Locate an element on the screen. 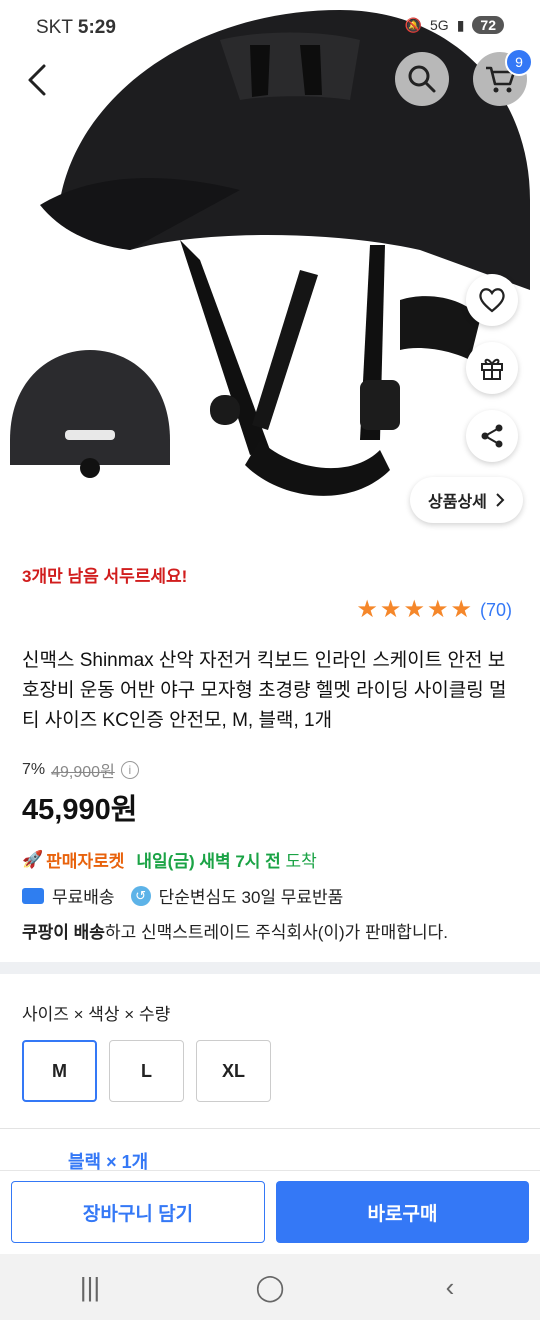 The height and width of the screenshot is (1320, 540). signal-icon: ▮ is located at coordinates (460, 24).